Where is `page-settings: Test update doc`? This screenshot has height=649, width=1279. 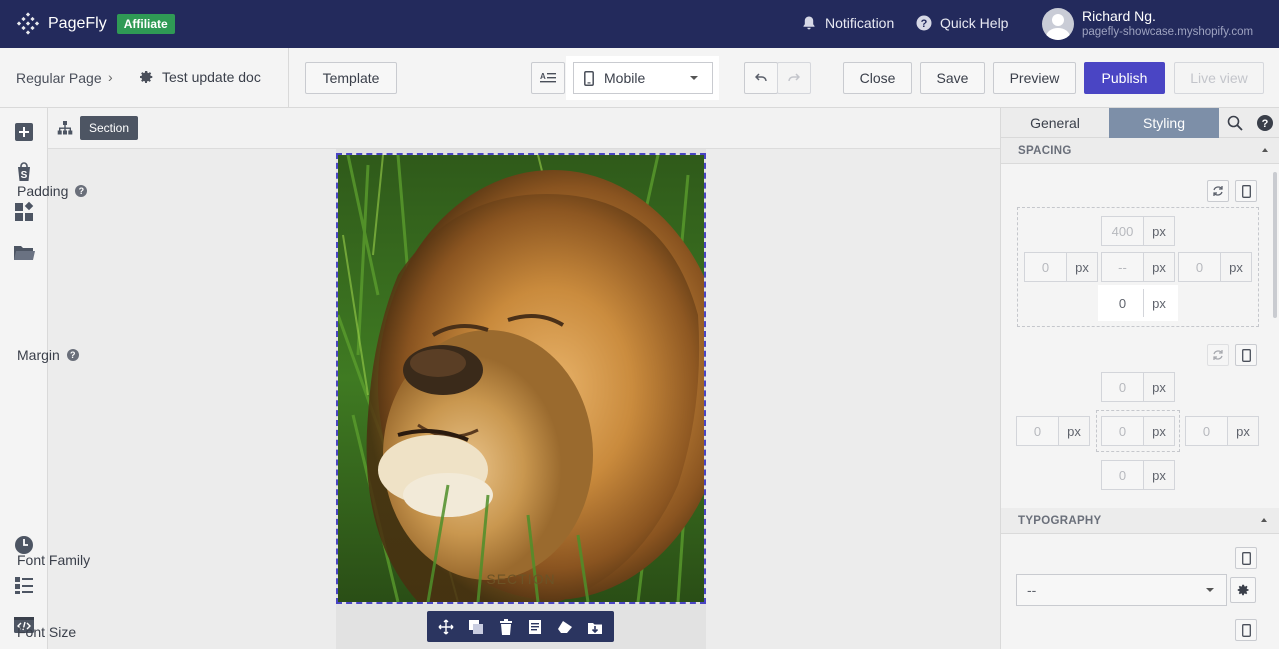
page-settings: Test update doc is located at coordinates (199, 77).